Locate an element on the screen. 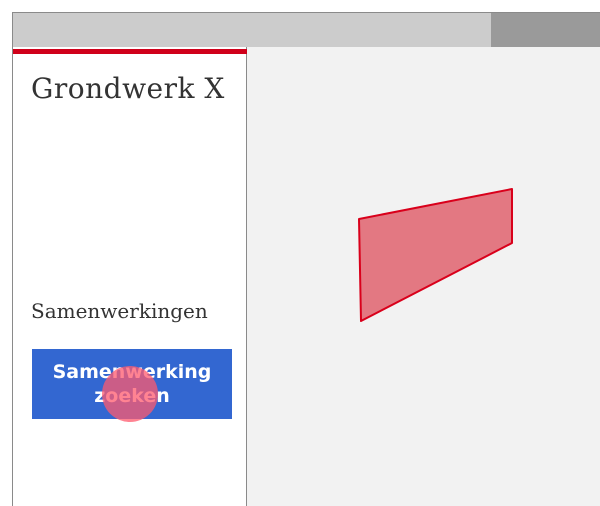 The height and width of the screenshot is (506, 600). app-title: Grondwerk X is located at coordinates (128, 88).